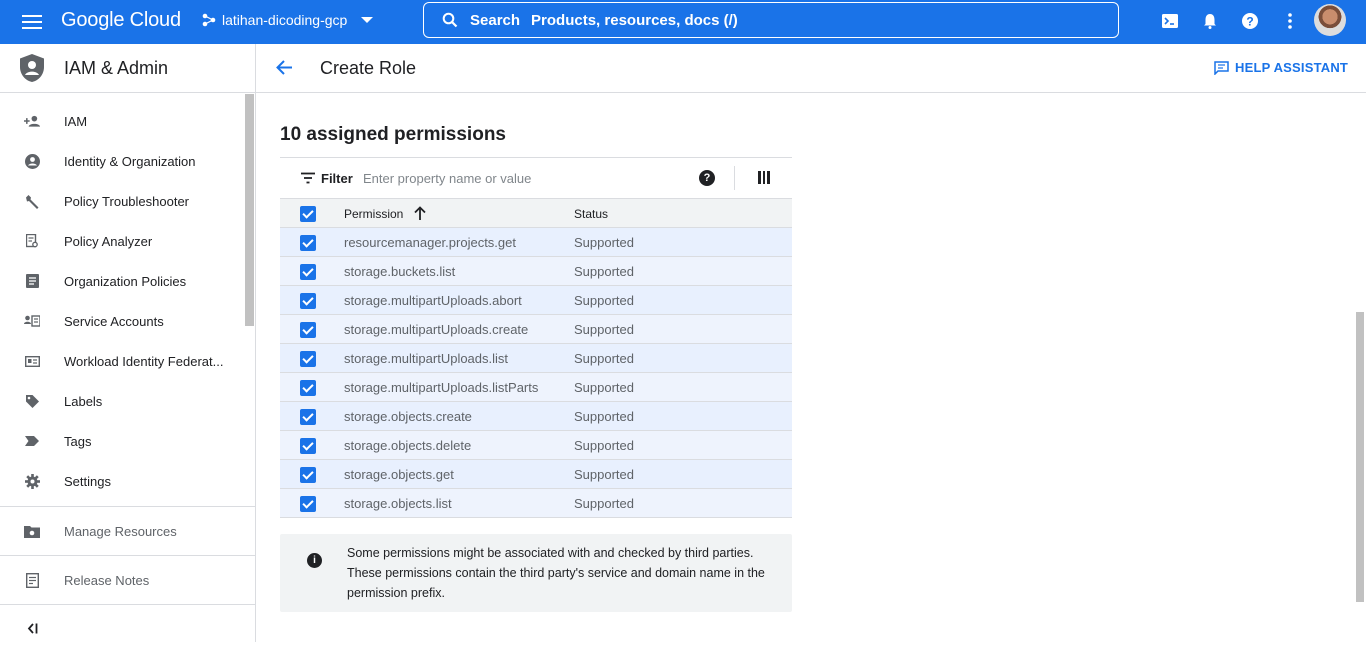 This screenshot has height=648, width=1366. Describe the element at coordinates (123, 401) in the screenshot. I see `sidebar-item-labels: Labels` at that location.